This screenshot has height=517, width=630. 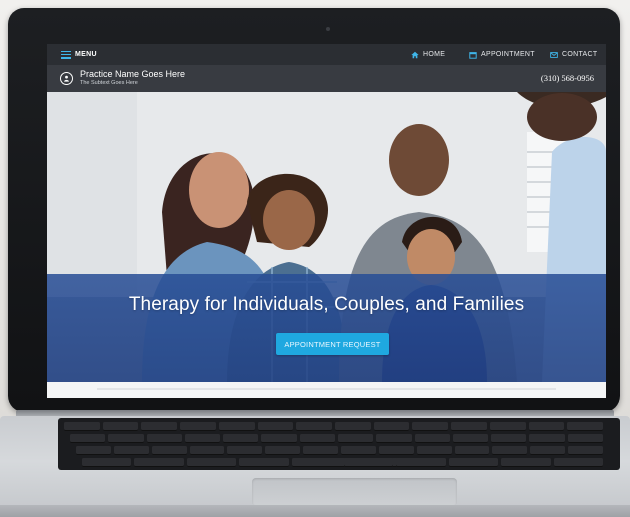 I want to click on calendar-icon, so click(x=473, y=55).